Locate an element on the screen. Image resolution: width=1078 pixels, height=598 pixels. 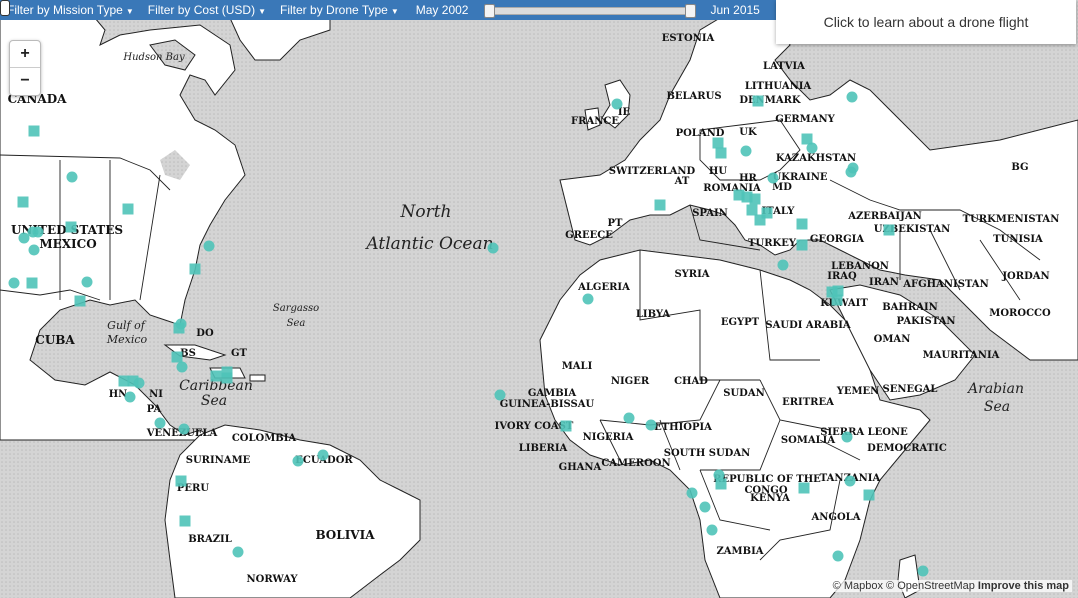
attr-mapbox-link: © Mapbox is located at coordinates (858, 586).